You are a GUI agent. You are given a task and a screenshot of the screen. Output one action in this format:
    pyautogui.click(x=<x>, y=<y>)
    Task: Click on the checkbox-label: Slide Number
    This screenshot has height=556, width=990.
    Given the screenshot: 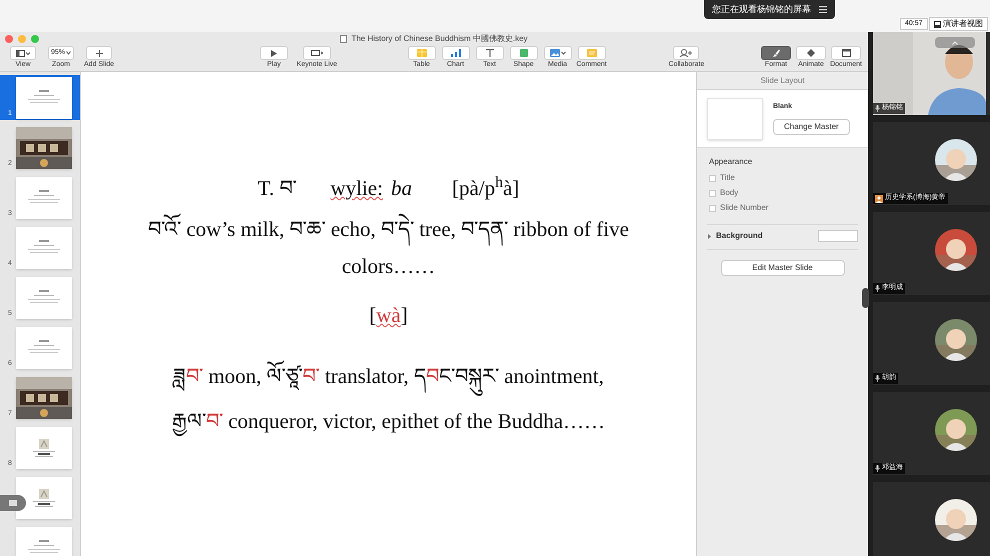 What is the action you would take?
    pyautogui.click(x=744, y=208)
    